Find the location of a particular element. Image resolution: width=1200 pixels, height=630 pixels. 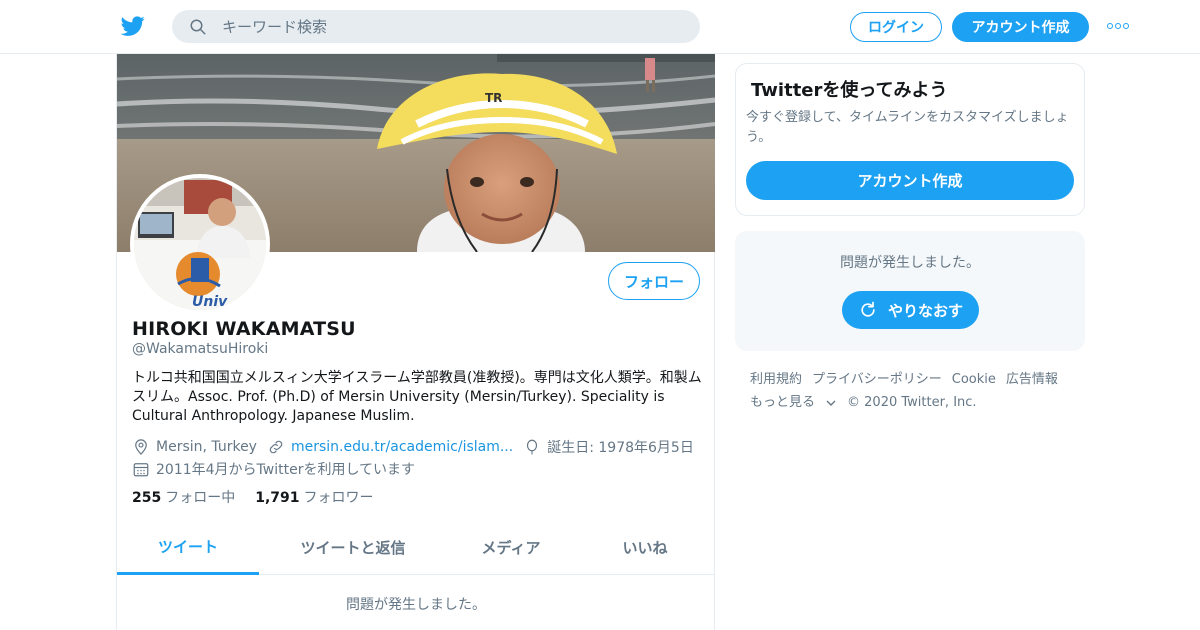

following-count: 255 is located at coordinates (147, 498).